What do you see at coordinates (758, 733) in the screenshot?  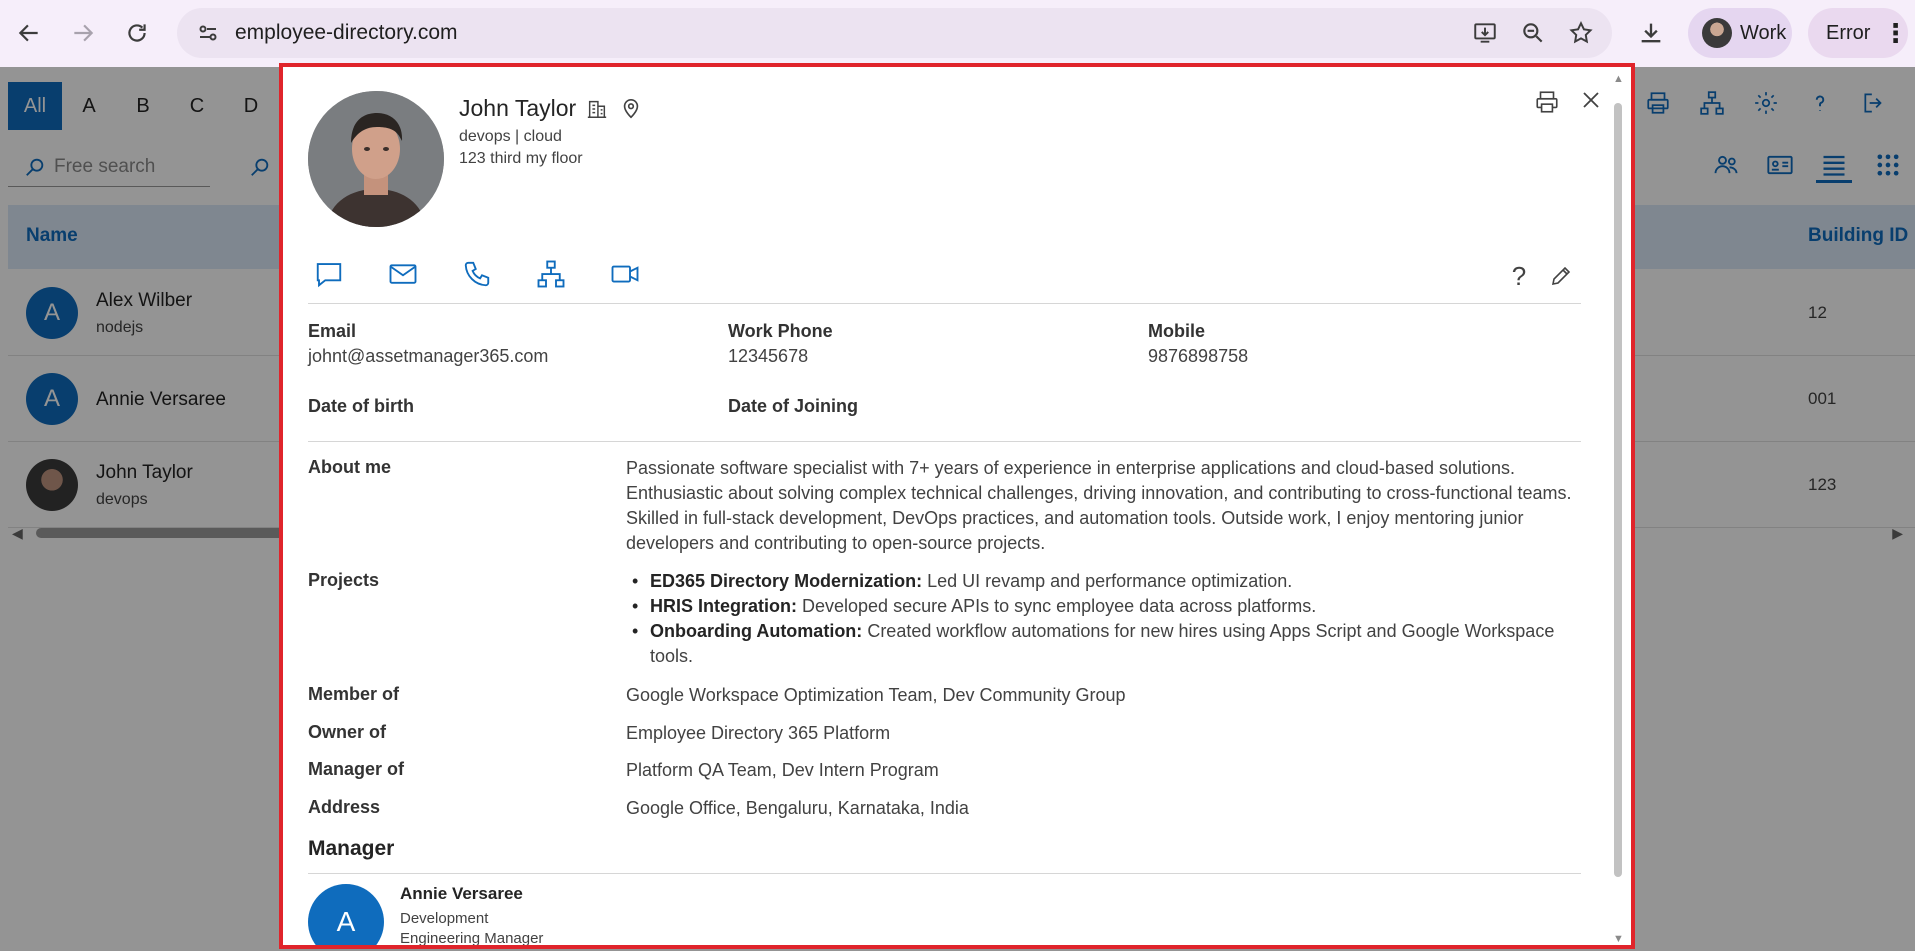 I see `owner-of-value: Employee Directory 365 Platform` at bounding box center [758, 733].